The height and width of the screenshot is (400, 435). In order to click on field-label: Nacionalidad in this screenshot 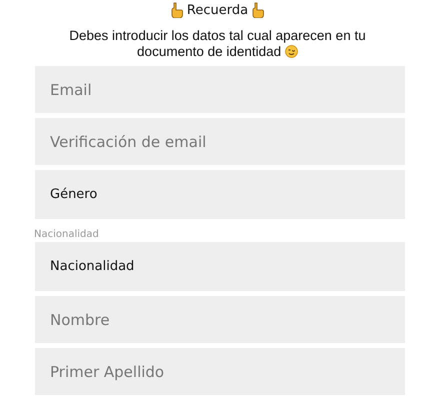, I will do `click(67, 234)`.